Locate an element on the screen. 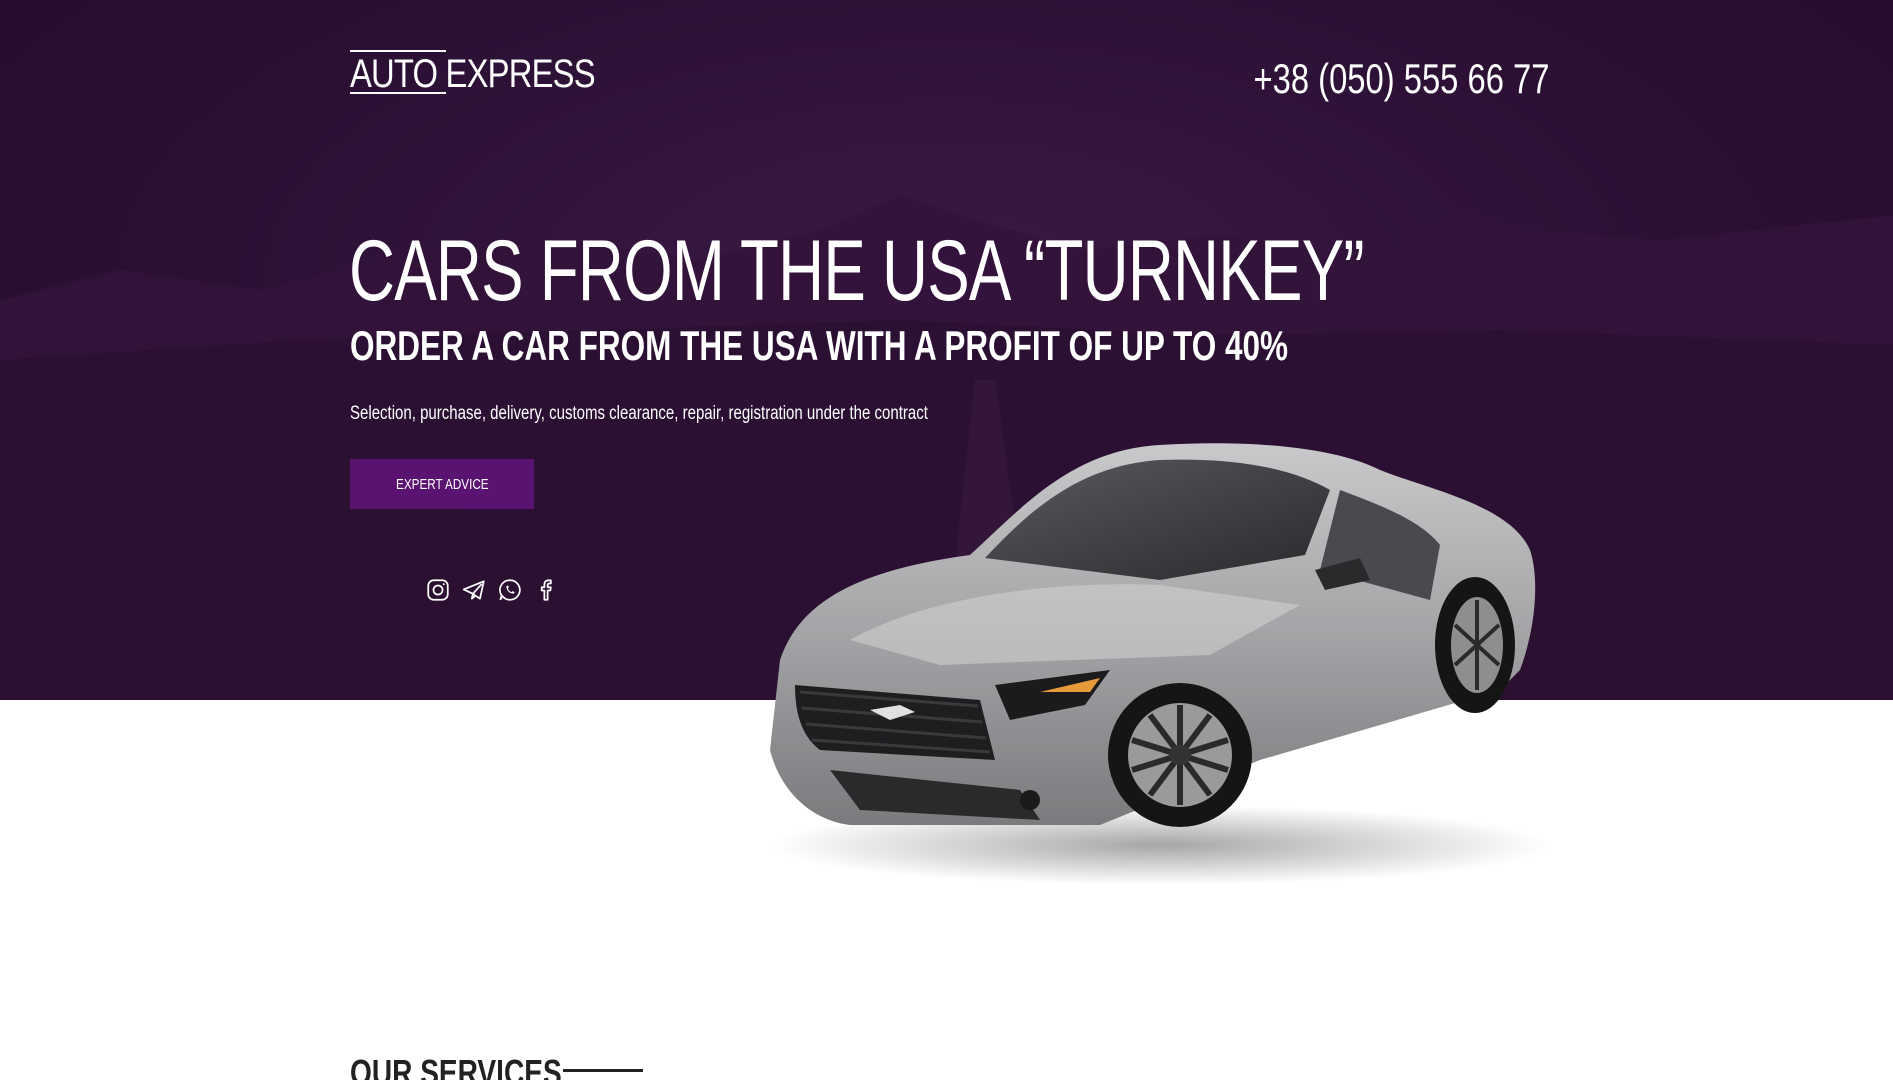 The height and width of the screenshot is (1080, 1893). expert-advice-button: EXPERT ADVICE is located at coordinates (442, 484).